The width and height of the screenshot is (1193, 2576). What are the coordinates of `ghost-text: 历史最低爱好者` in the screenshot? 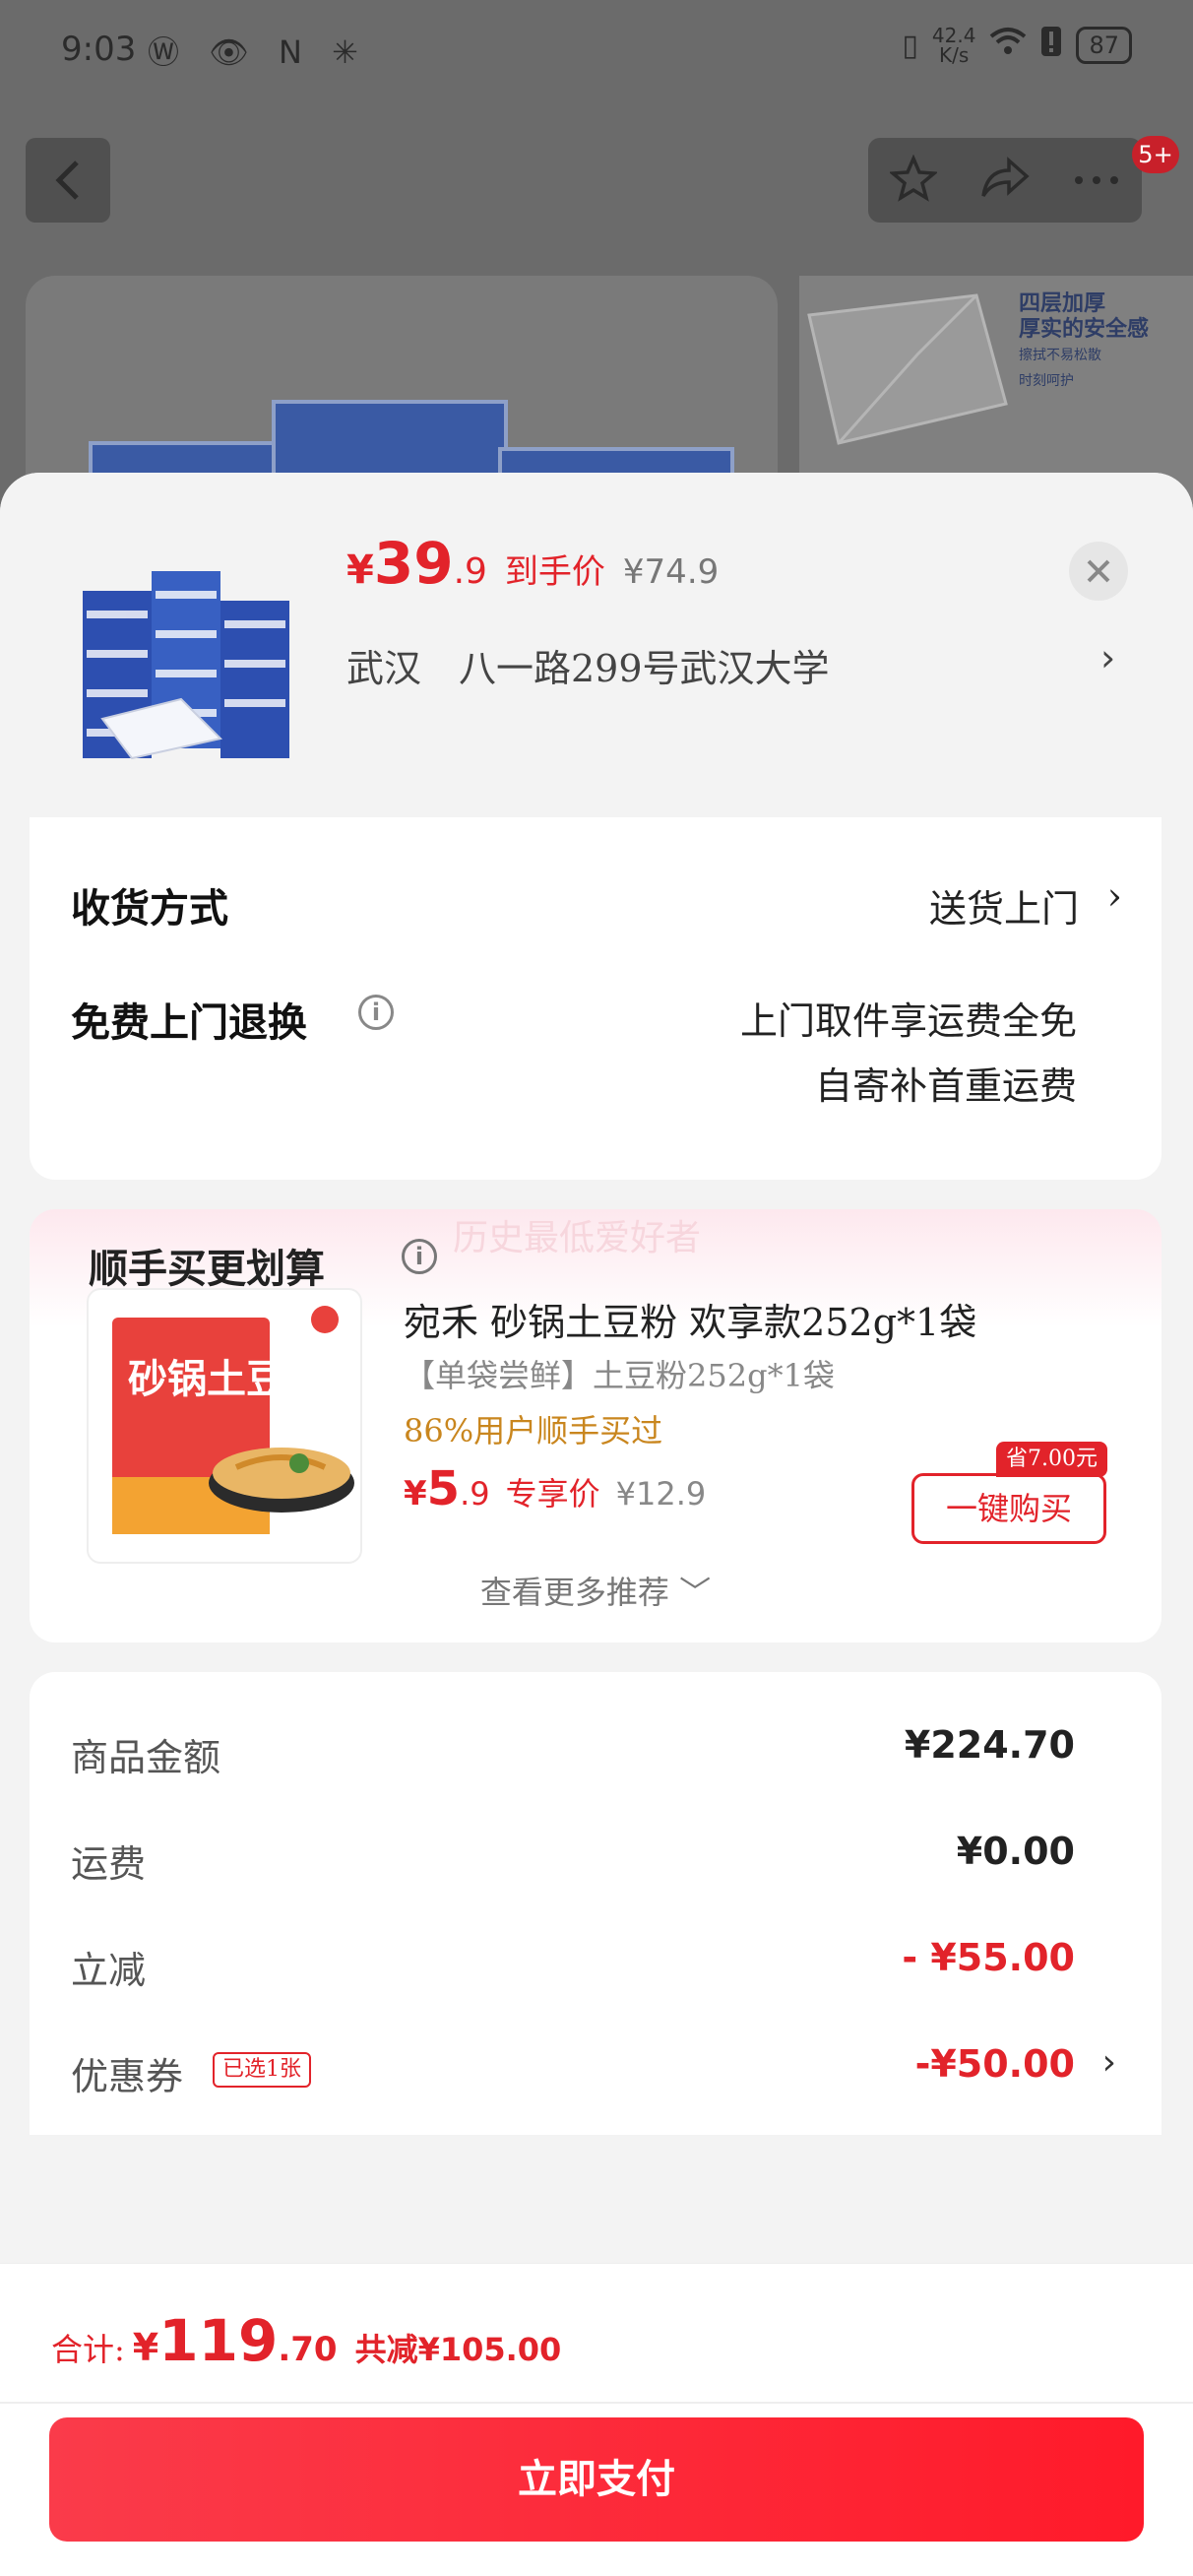 It's located at (577, 1238).